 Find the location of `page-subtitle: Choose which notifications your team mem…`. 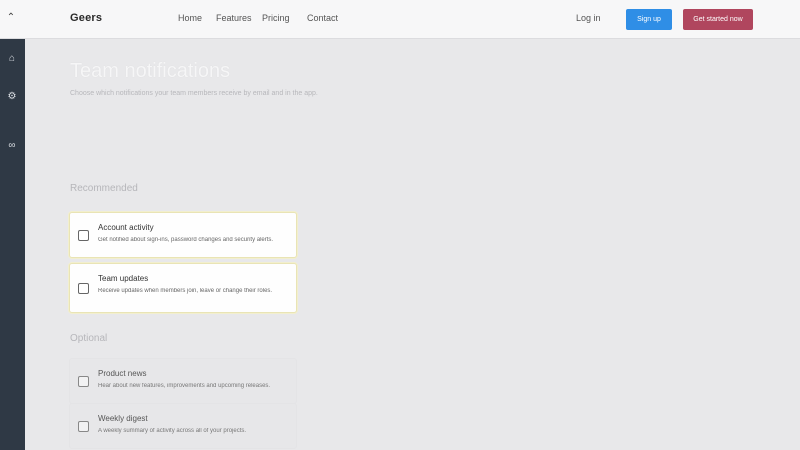

page-subtitle: Choose which notifications your team mem… is located at coordinates (194, 93).